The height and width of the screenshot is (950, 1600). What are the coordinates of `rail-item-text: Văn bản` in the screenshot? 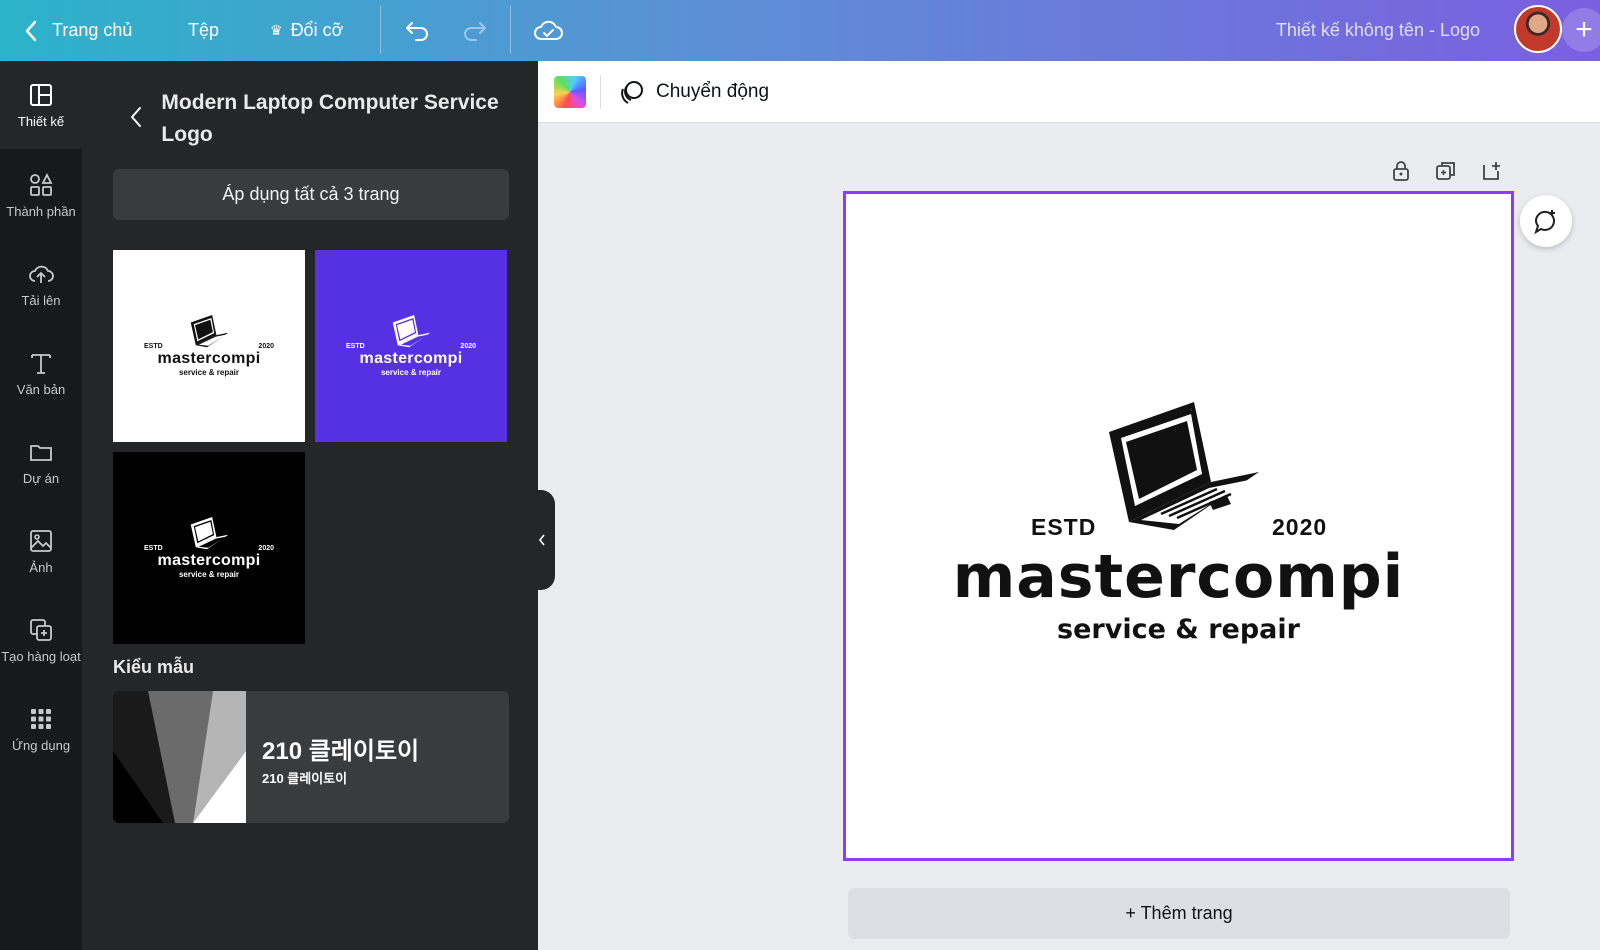 It's located at (41, 373).